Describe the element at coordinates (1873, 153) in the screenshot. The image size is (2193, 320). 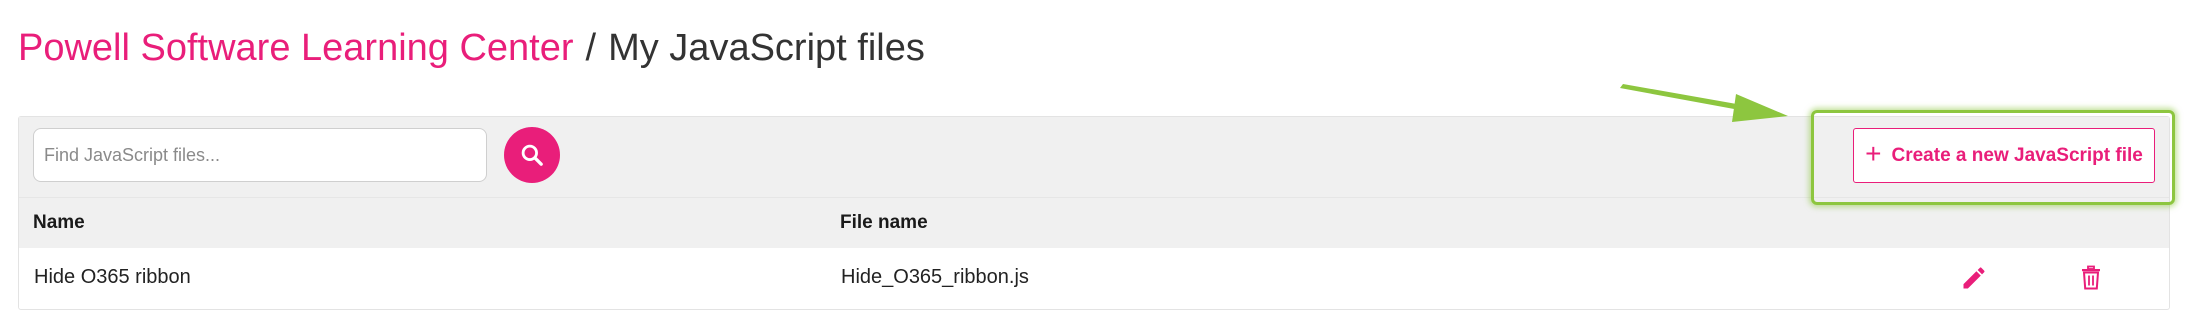
I see `plus-icon: +` at that location.